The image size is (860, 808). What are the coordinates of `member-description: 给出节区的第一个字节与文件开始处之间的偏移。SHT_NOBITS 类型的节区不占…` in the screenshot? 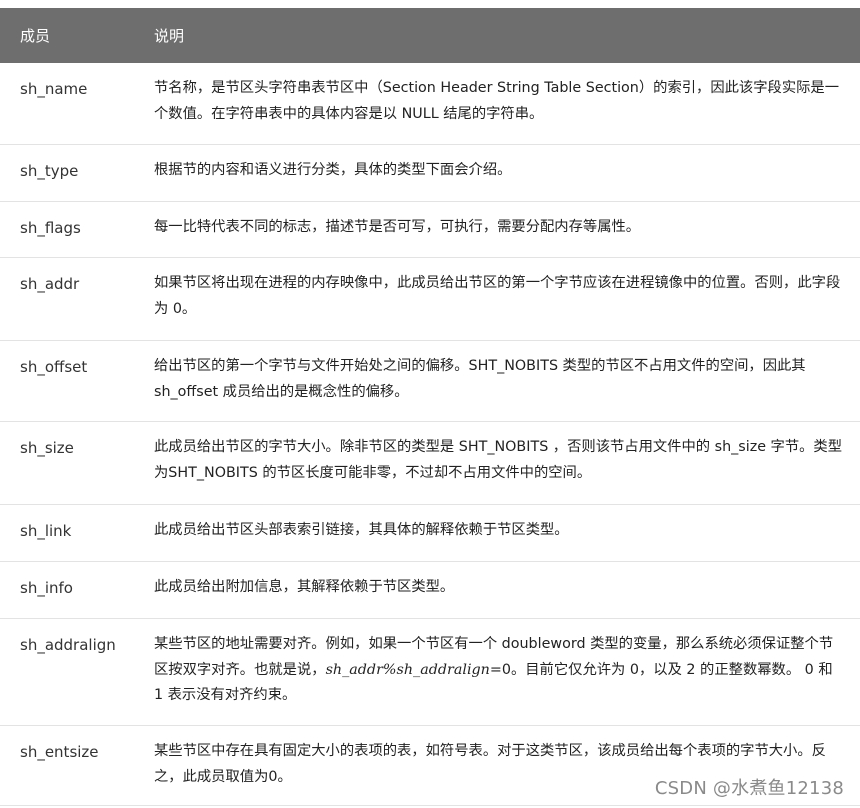 It's located at (480, 379).